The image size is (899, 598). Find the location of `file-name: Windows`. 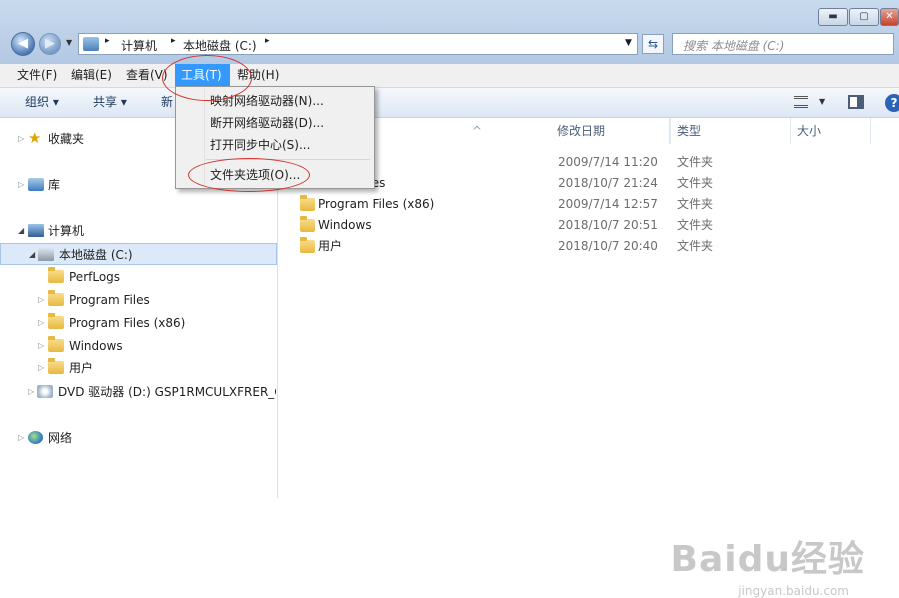

file-name: Windows is located at coordinates (345, 225).